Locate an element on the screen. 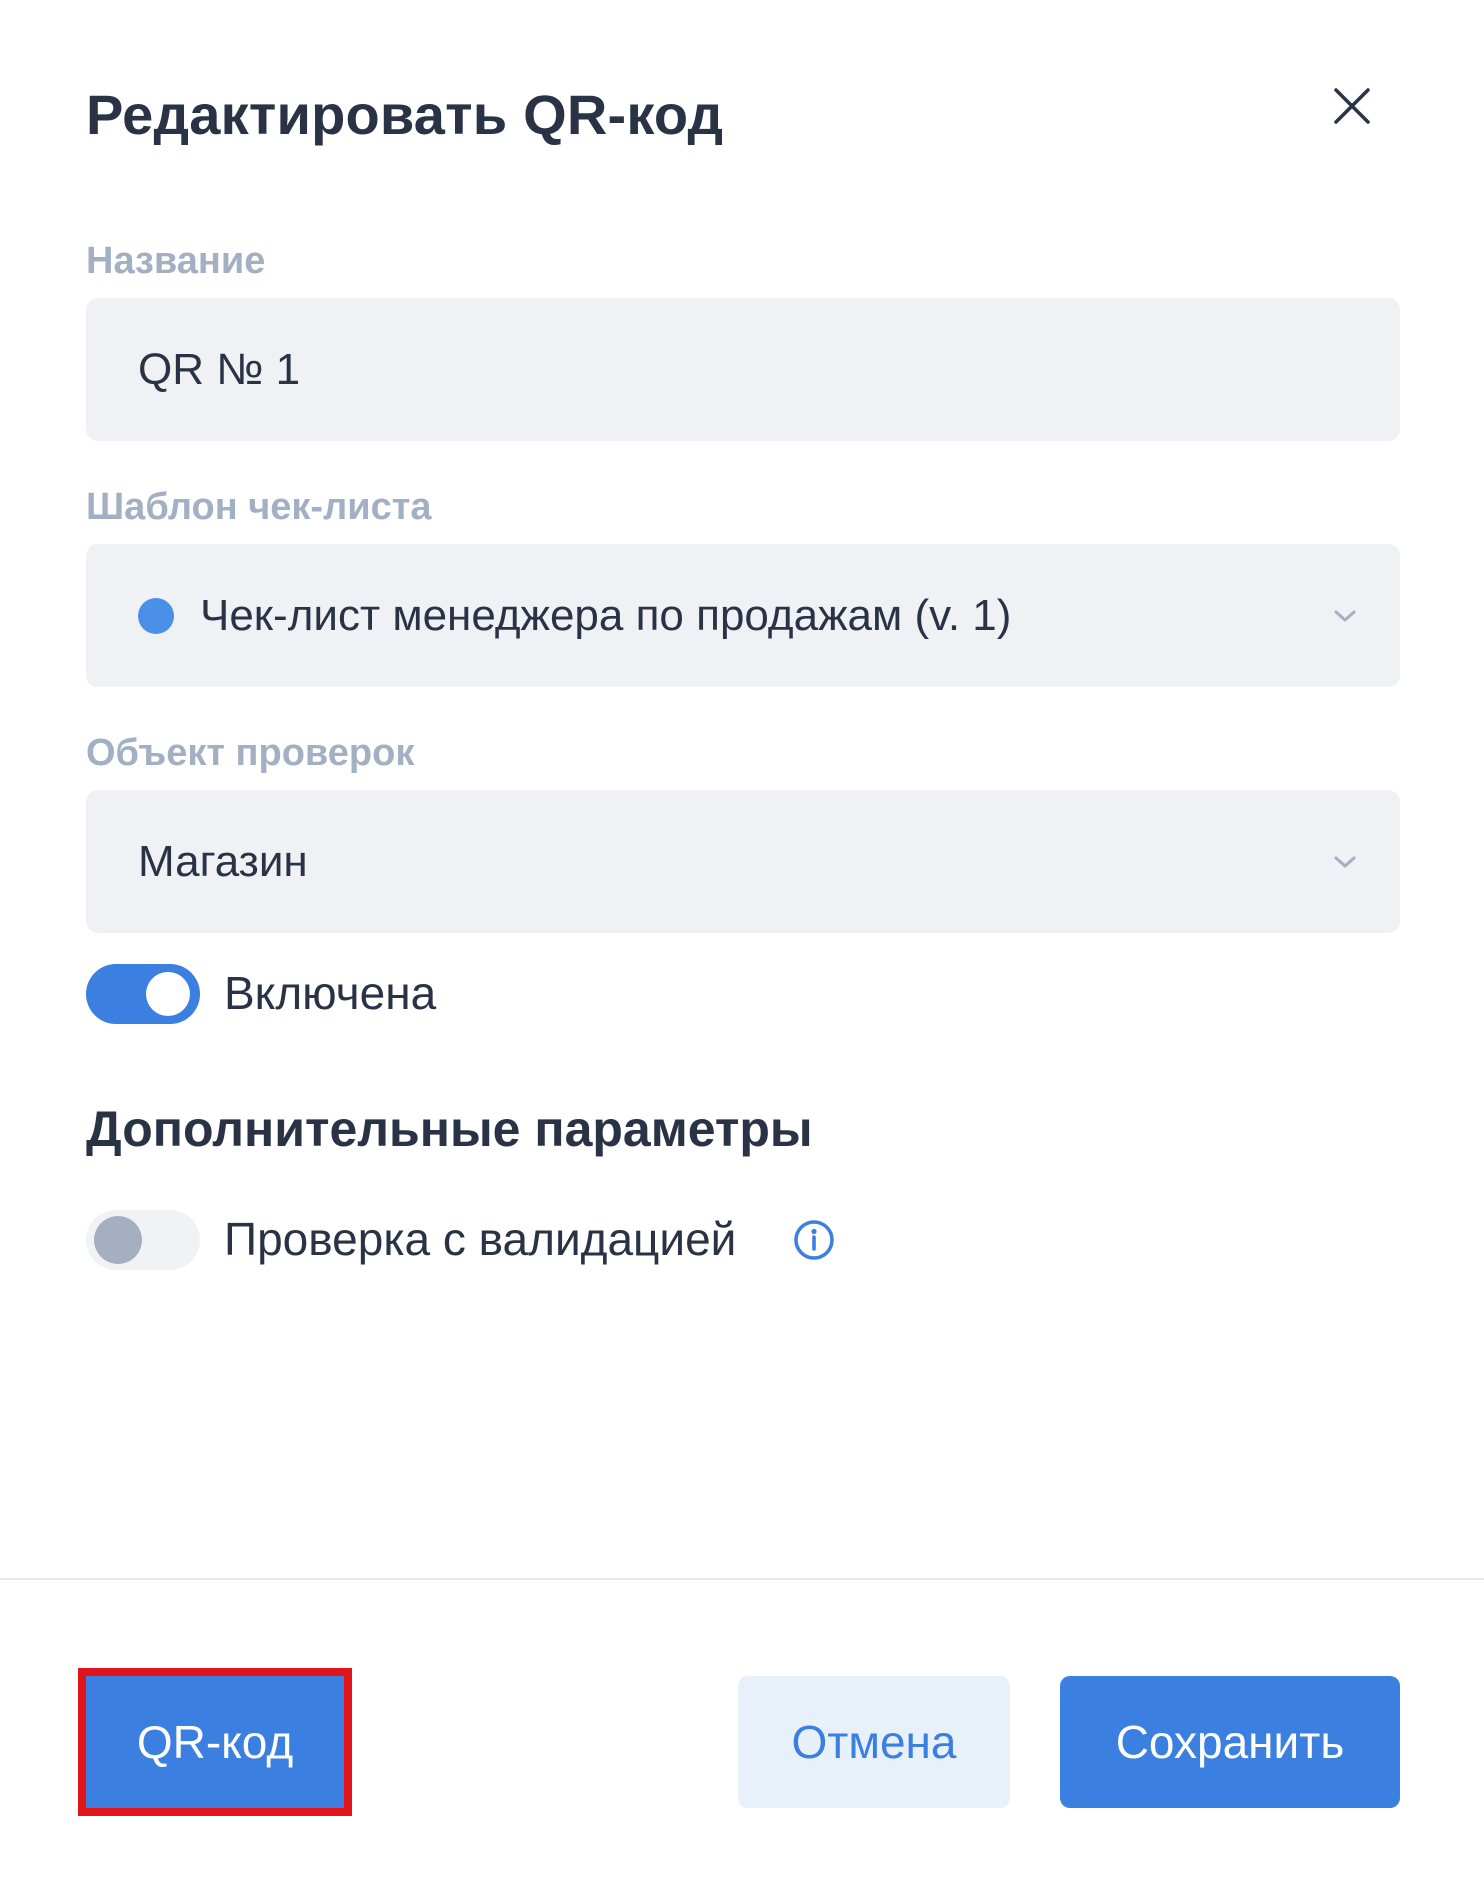 Image resolution: width=1484 pixels, height=1896 pixels. object-field-label: Объект проверок is located at coordinates (250, 753).